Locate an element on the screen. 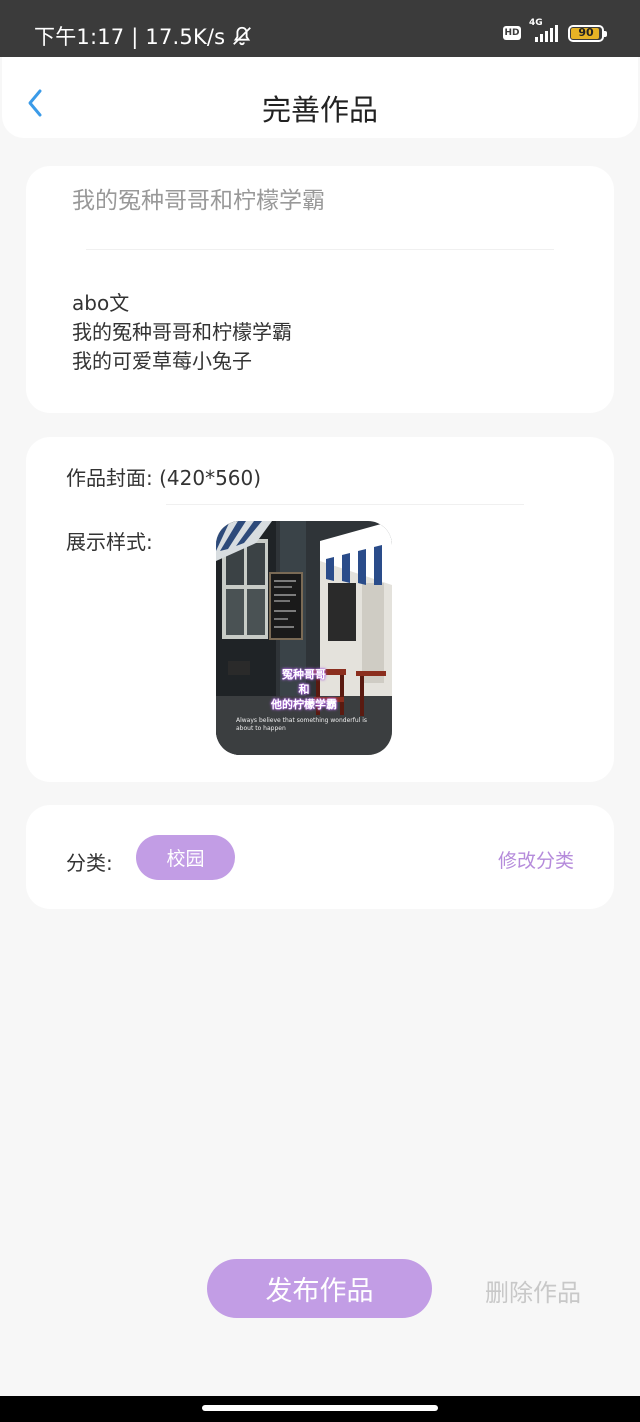 The width and height of the screenshot is (640, 1422). category-label: 分类: is located at coordinates (89, 863).